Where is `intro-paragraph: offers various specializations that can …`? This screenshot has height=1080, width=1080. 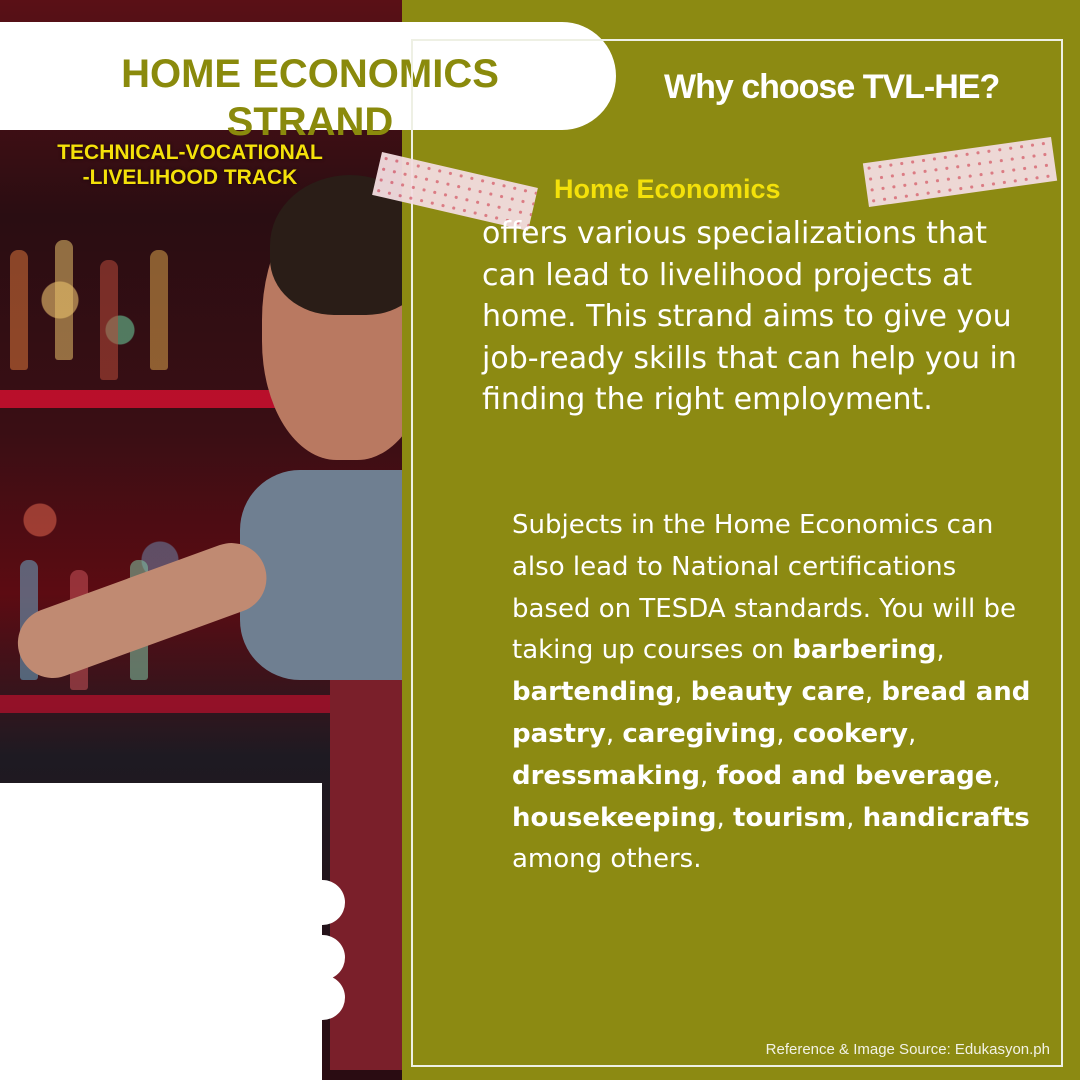
intro-paragraph: offers various specializations that can … is located at coordinates (749, 316).